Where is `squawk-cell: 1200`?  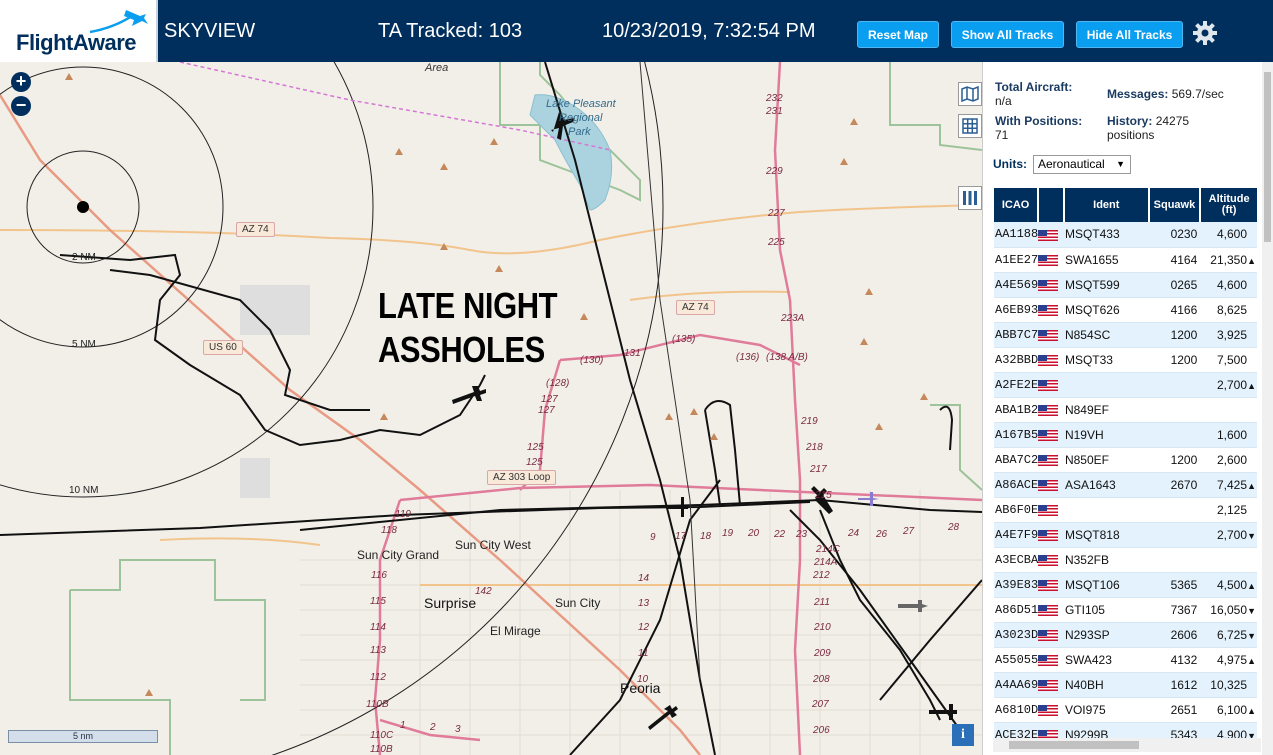 squawk-cell: 1200 is located at coordinates (1174, 335).